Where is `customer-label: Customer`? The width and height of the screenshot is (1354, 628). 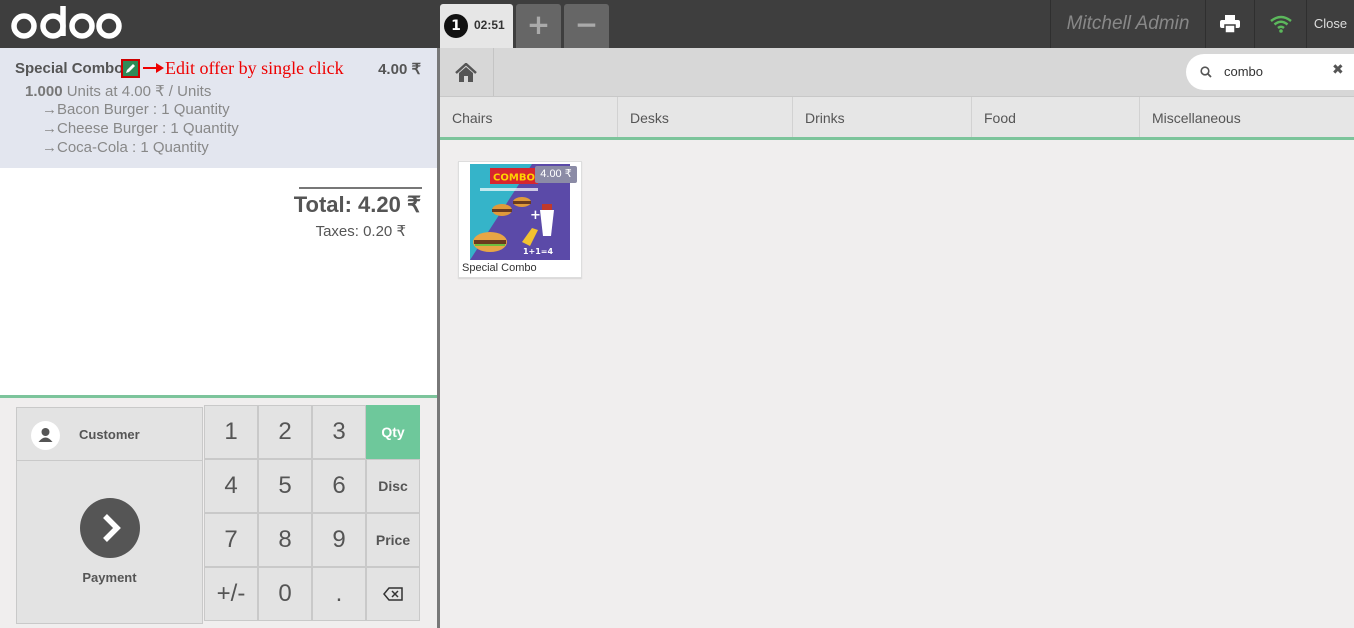
customer-label: Customer is located at coordinates (109, 434).